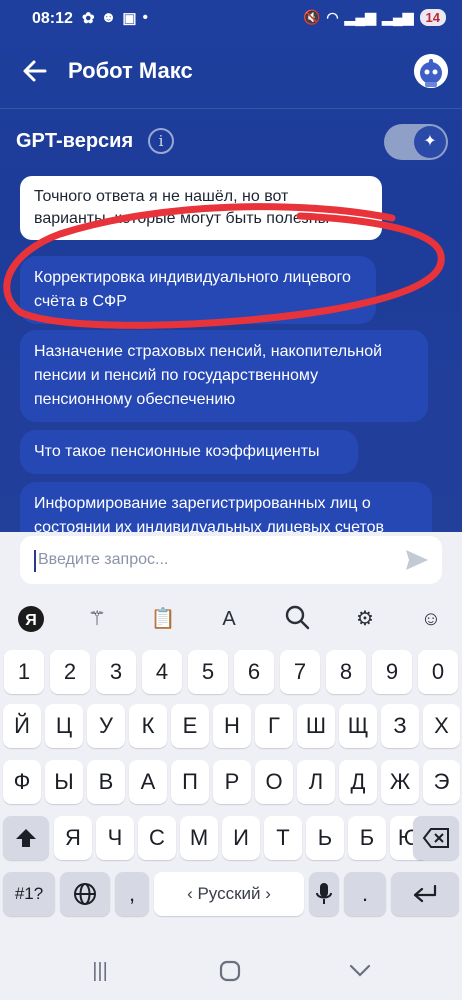 Image resolution: width=462 pixels, height=1000 pixels. I want to click on signal-icon: ▂▄▆, so click(360, 17).